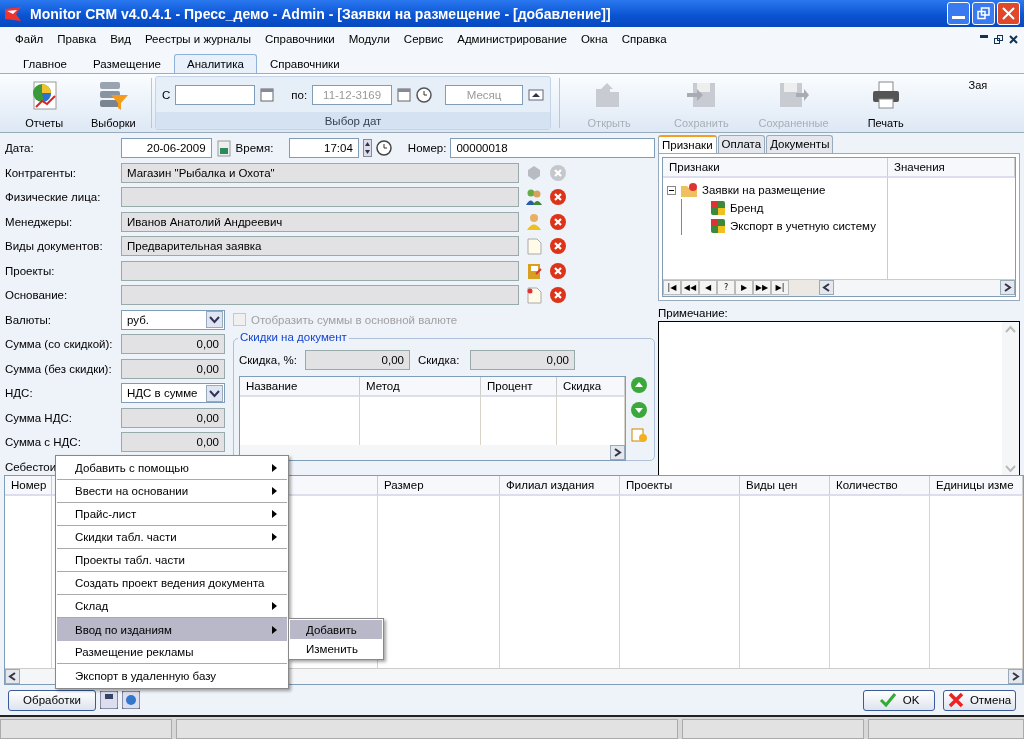 The width and height of the screenshot is (1024, 739). Describe the element at coordinates (689, 190) in the screenshot. I see `folder-icon` at that location.